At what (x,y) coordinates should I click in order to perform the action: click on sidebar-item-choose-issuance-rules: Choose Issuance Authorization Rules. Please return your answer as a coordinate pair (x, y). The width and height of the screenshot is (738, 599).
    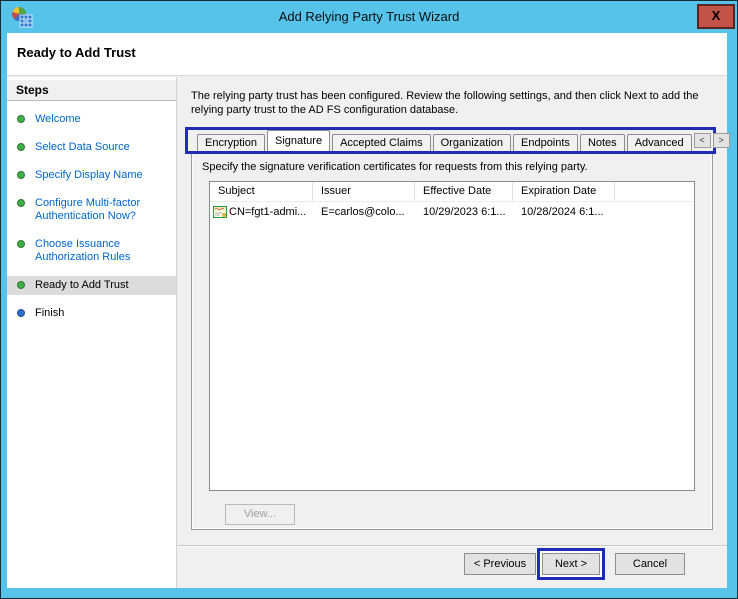
    Looking at the image, I should click on (91, 251).